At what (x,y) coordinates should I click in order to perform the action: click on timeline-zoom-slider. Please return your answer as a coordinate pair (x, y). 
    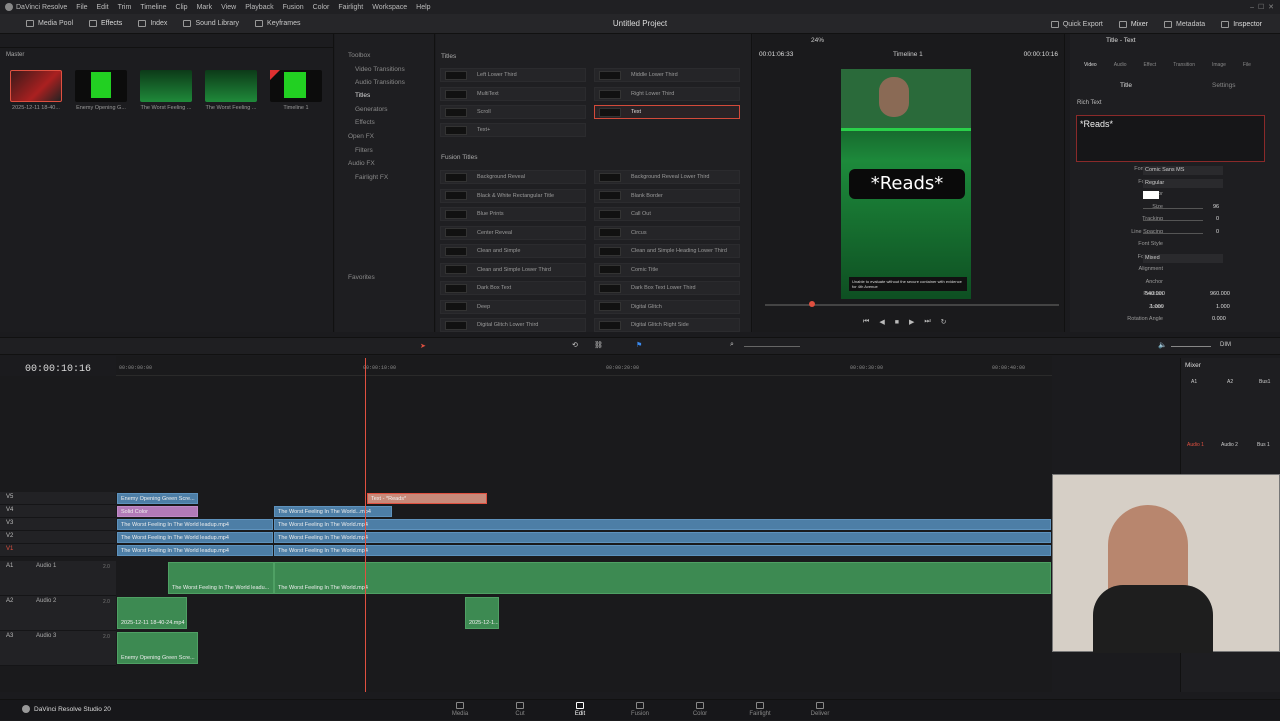
    Looking at the image, I should click on (772, 346).